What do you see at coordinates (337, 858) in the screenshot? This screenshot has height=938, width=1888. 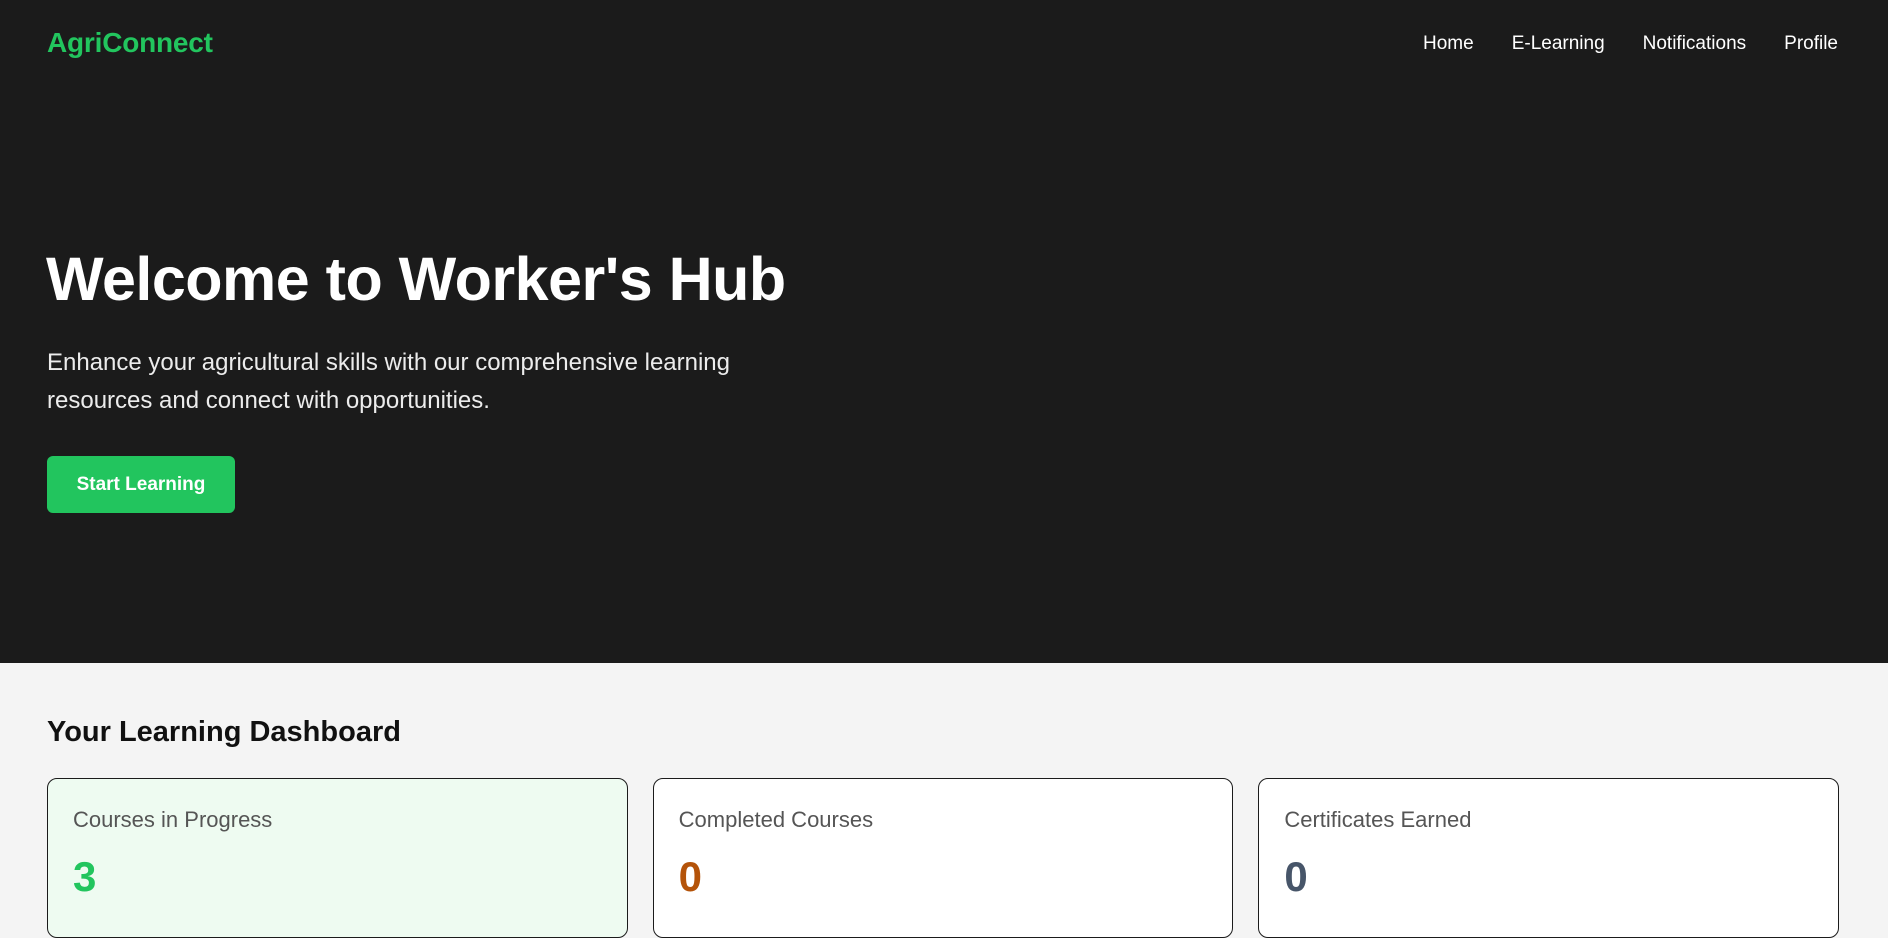 I see `card-courses-in-progress: Courses in Progress 3` at bounding box center [337, 858].